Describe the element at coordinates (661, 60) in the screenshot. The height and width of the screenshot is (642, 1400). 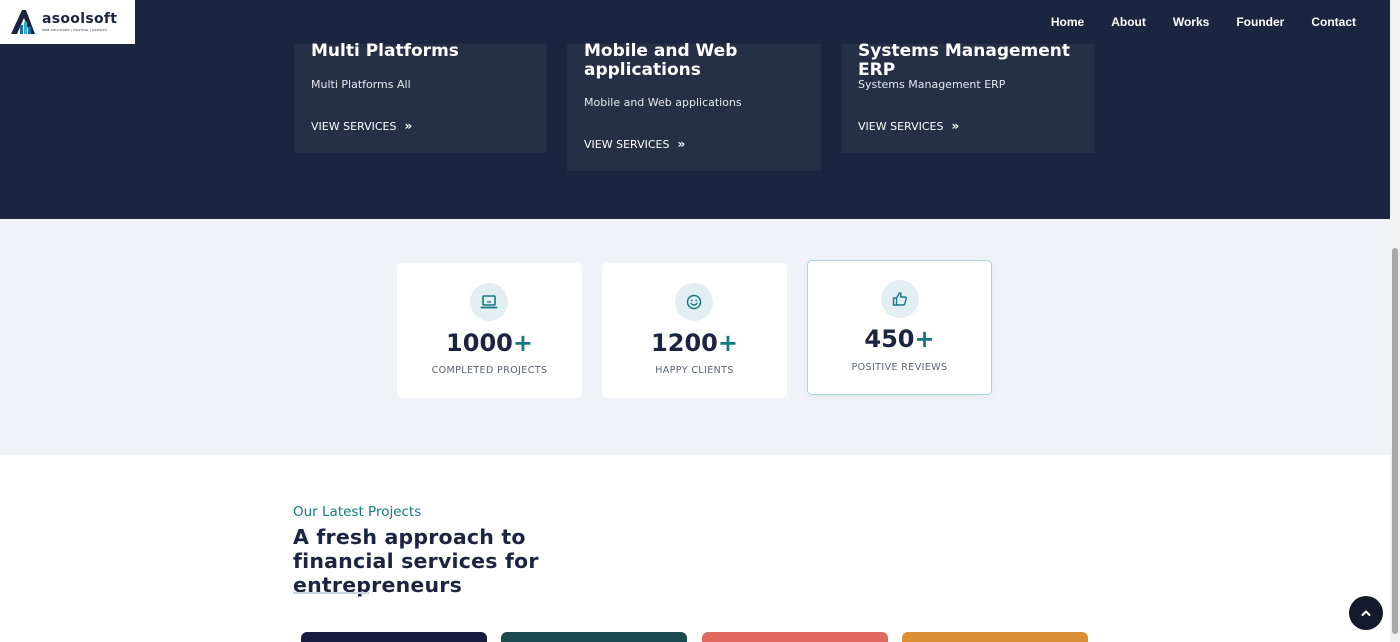
I see `service-title: Mobile and Web applications` at that location.